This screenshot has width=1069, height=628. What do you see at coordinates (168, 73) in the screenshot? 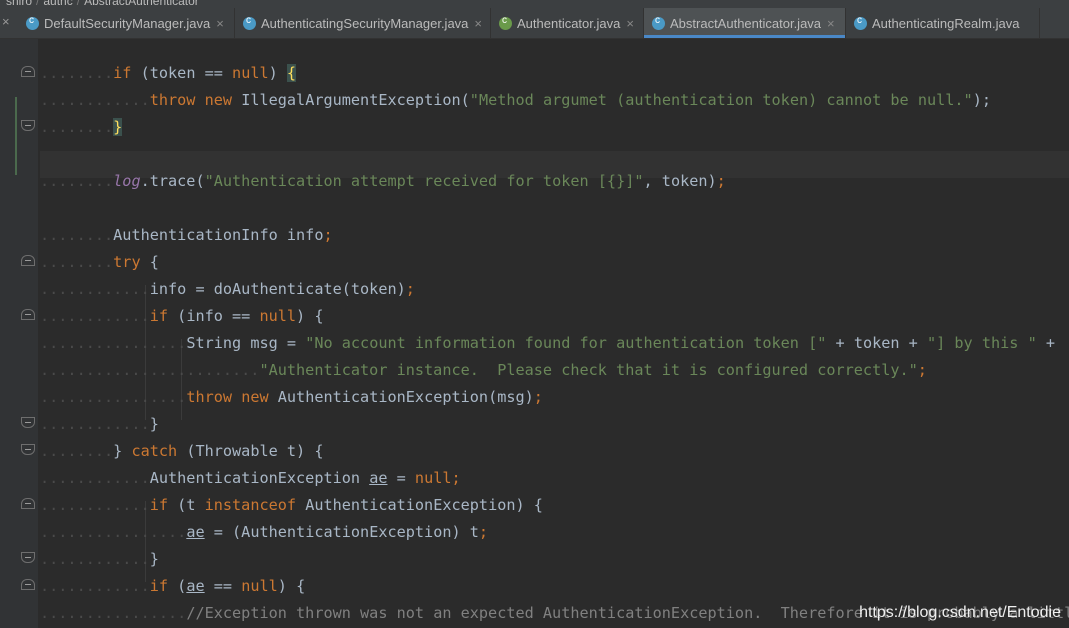
I see `code-line: ........if (token == null) {` at bounding box center [168, 73].